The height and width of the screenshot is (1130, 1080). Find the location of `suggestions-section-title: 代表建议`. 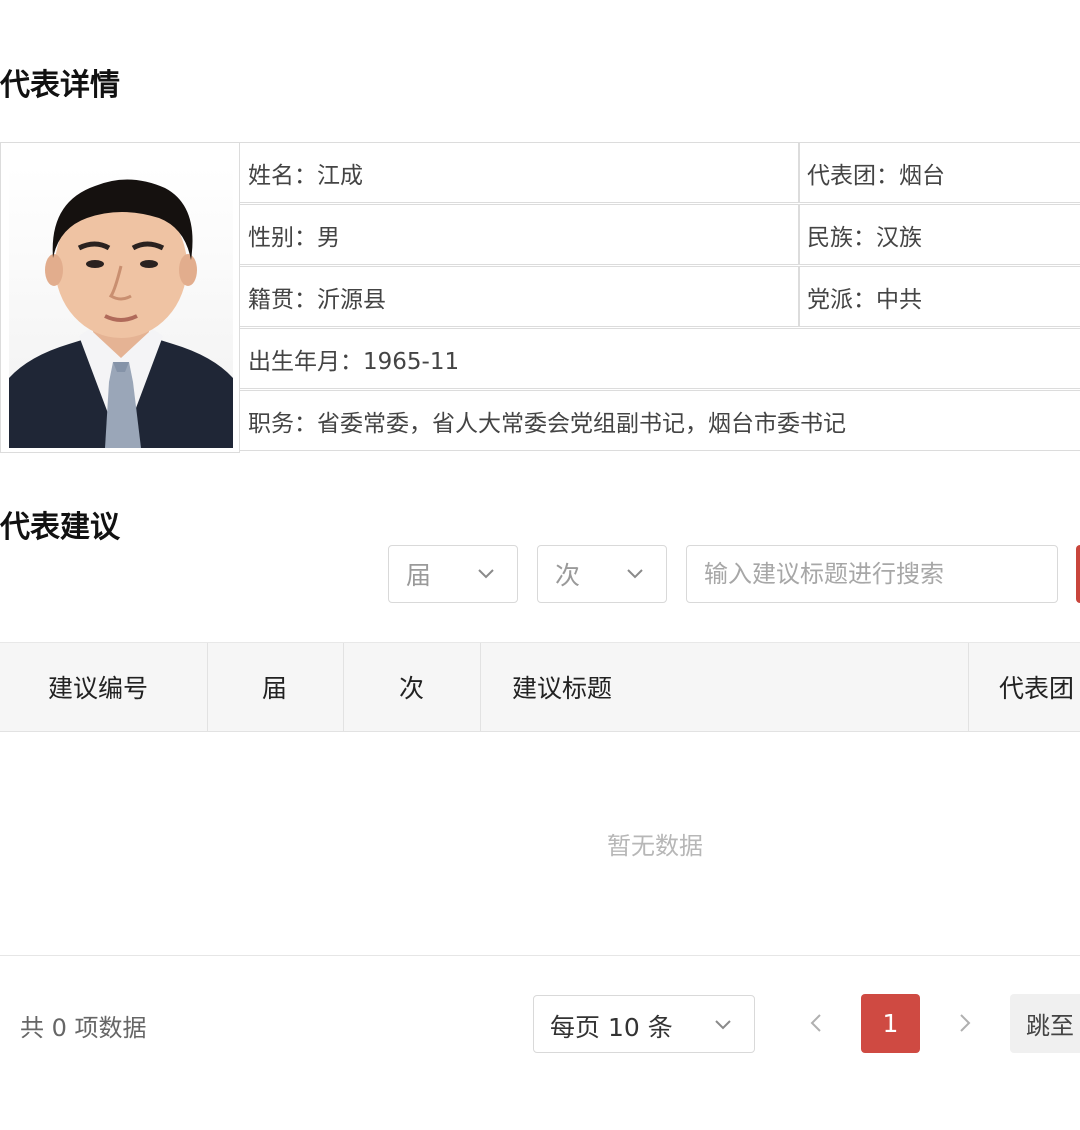

suggestions-section-title: 代表建议 is located at coordinates (60, 527).